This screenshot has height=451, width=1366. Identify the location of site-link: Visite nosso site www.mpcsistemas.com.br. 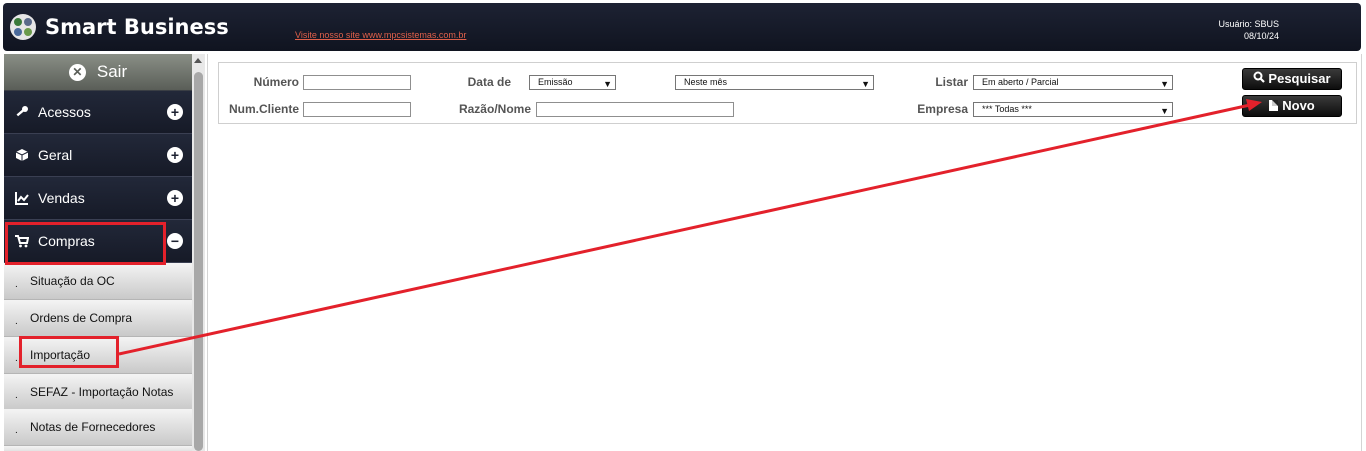
(380, 35).